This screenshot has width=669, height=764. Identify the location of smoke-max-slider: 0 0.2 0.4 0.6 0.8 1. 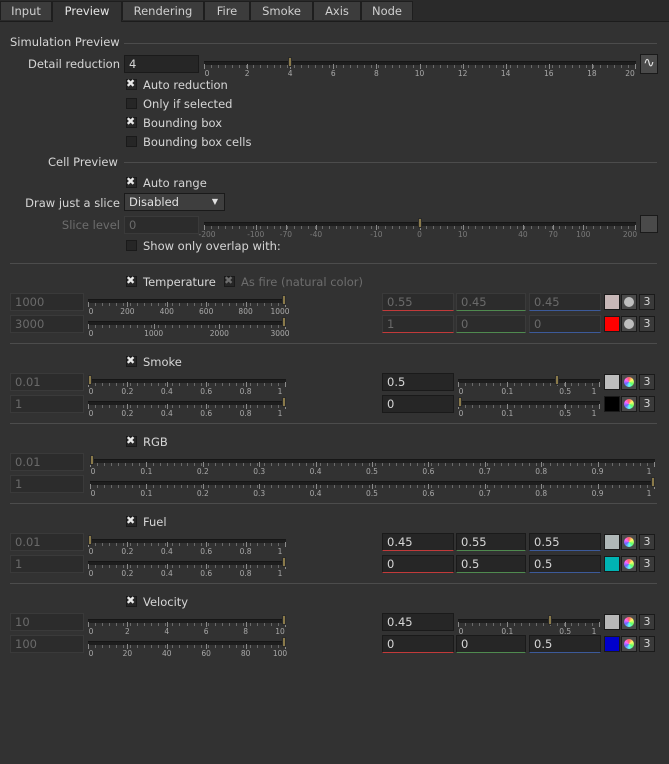
(187, 407).